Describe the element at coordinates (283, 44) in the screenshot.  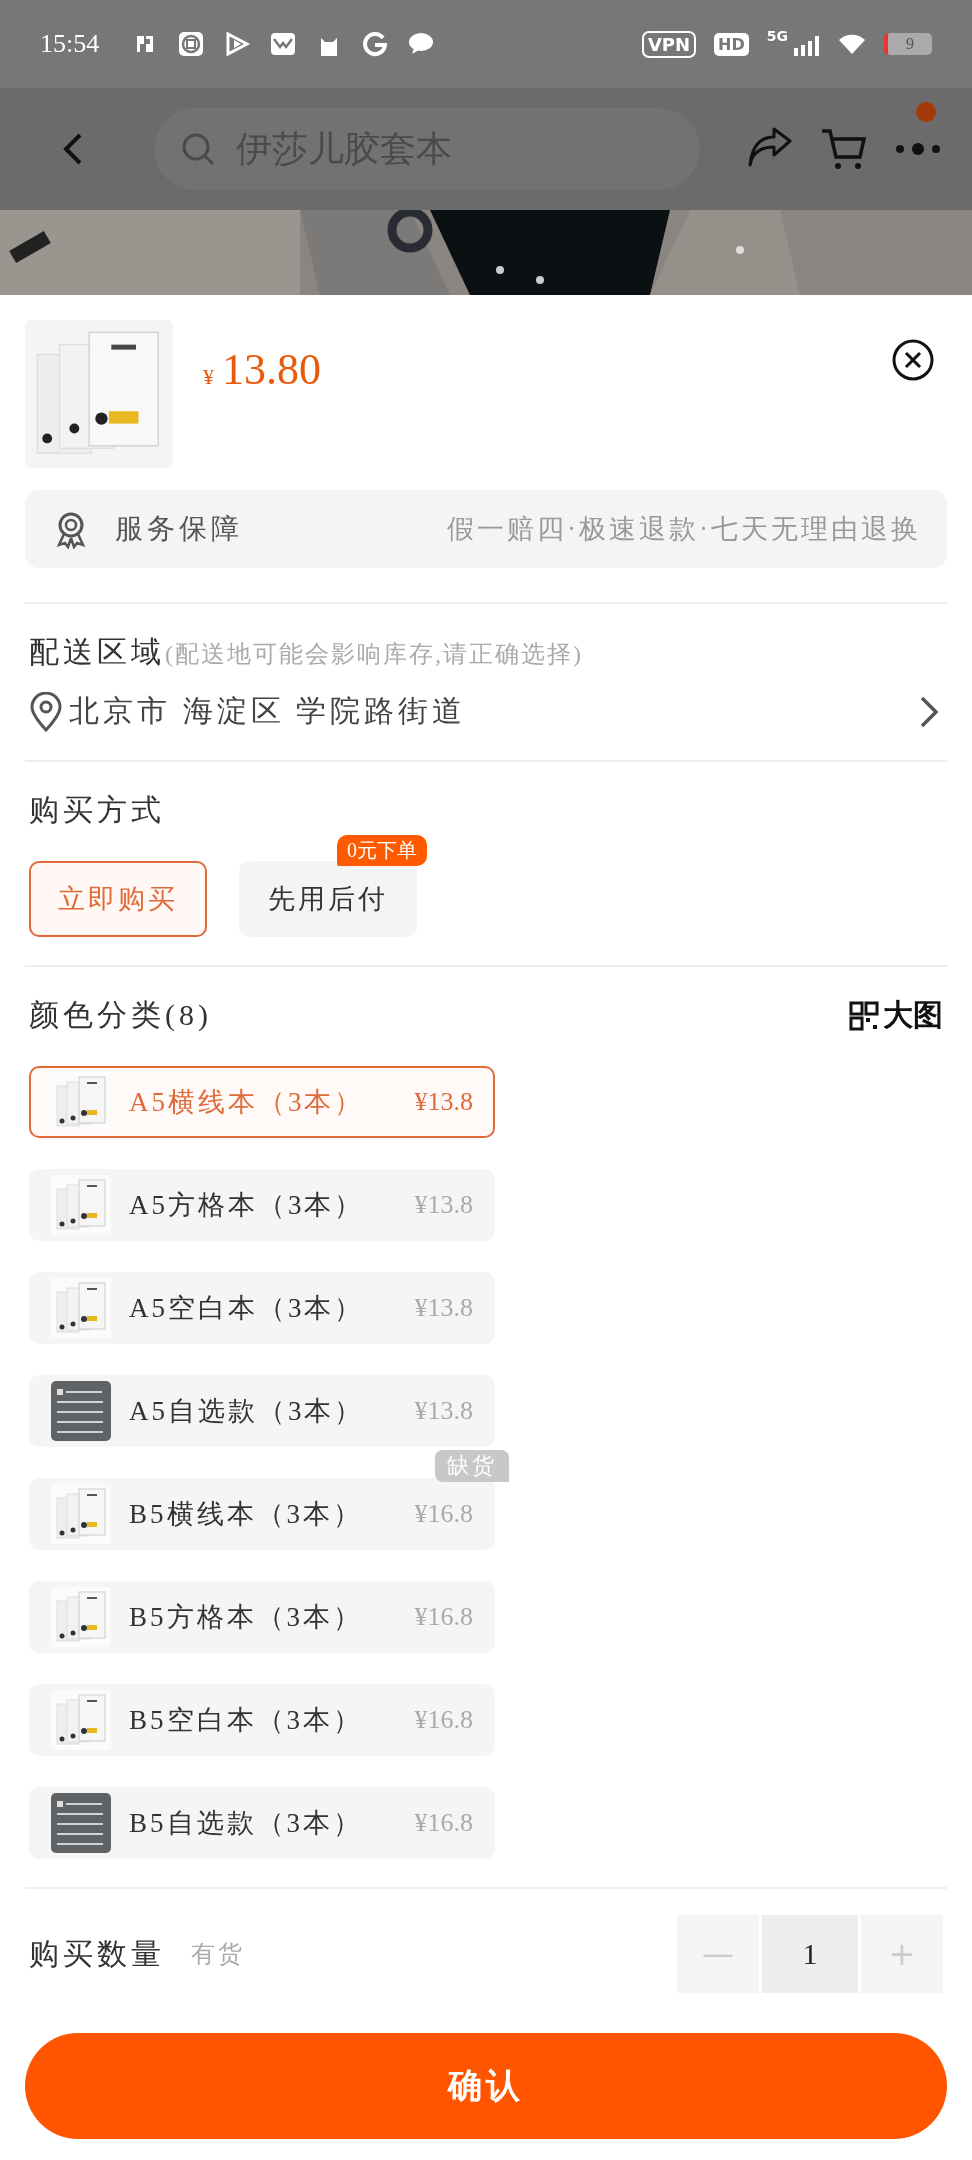
I see `mail-icon` at that location.